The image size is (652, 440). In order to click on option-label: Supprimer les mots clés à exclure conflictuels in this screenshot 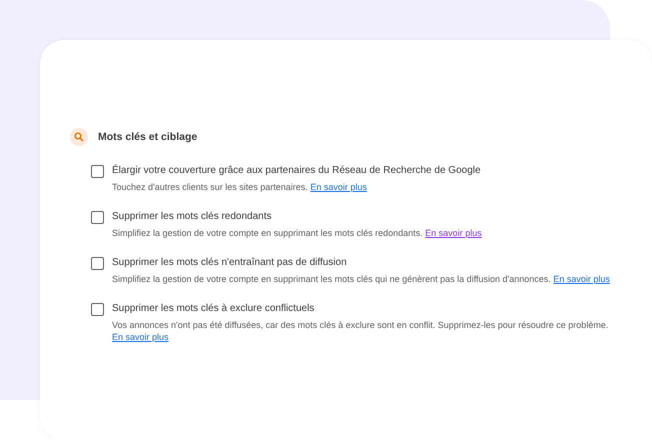, I will do `click(214, 308)`.